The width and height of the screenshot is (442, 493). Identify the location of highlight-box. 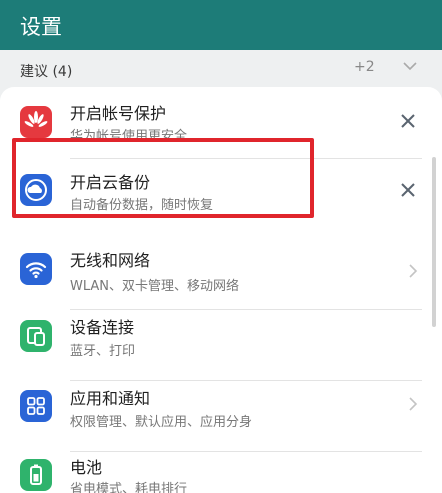
(163, 178).